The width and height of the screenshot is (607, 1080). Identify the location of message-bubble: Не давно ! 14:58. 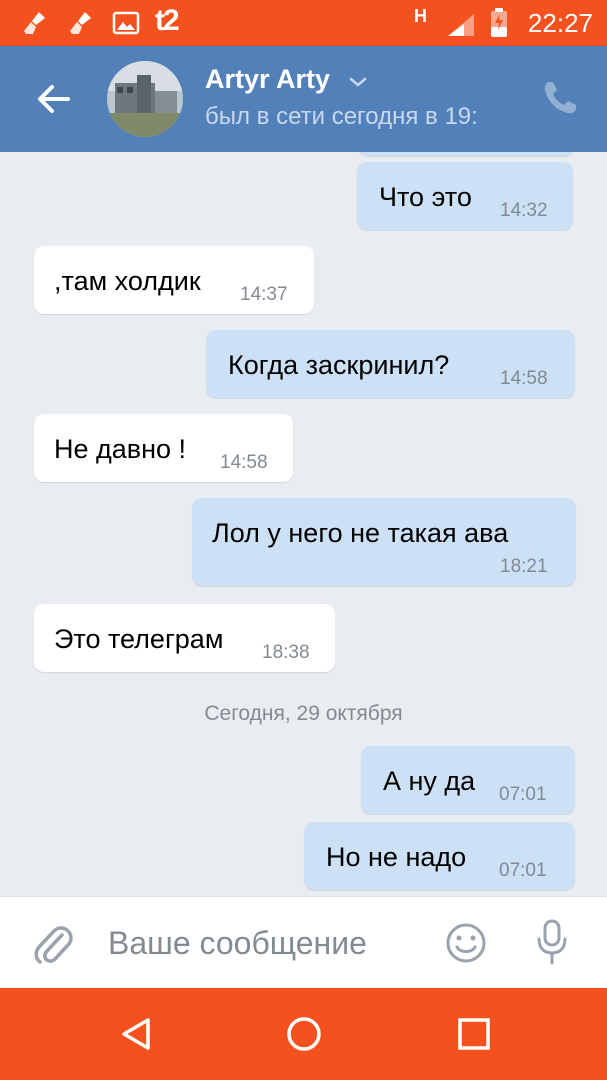
(163, 448).